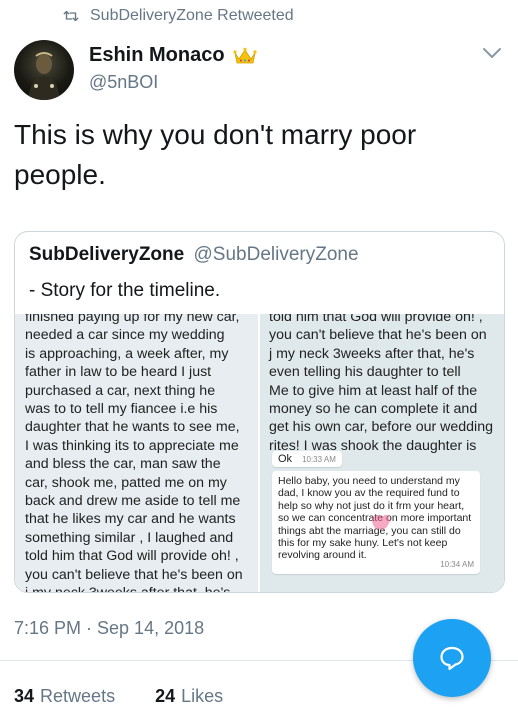  I want to click on retweet-icon, so click(71, 16).